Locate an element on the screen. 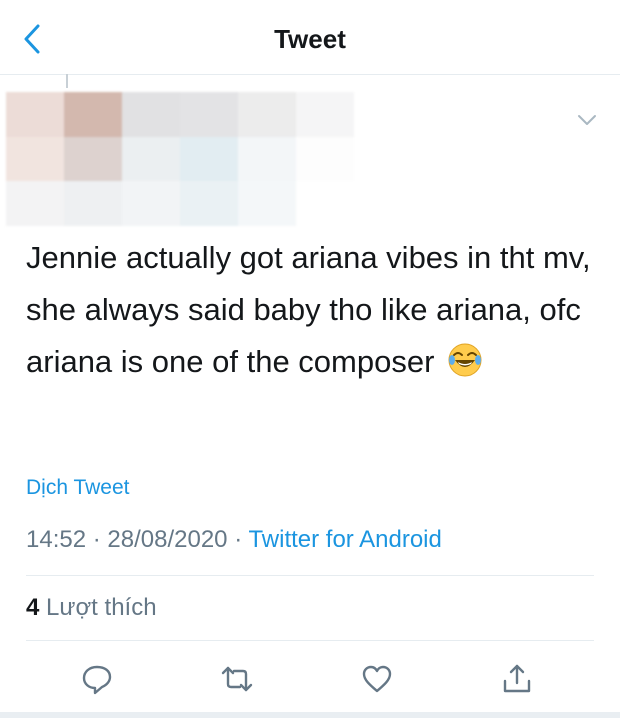 This screenshot has height=718, width=620. reply-icon is located at coordinates (97, 680).